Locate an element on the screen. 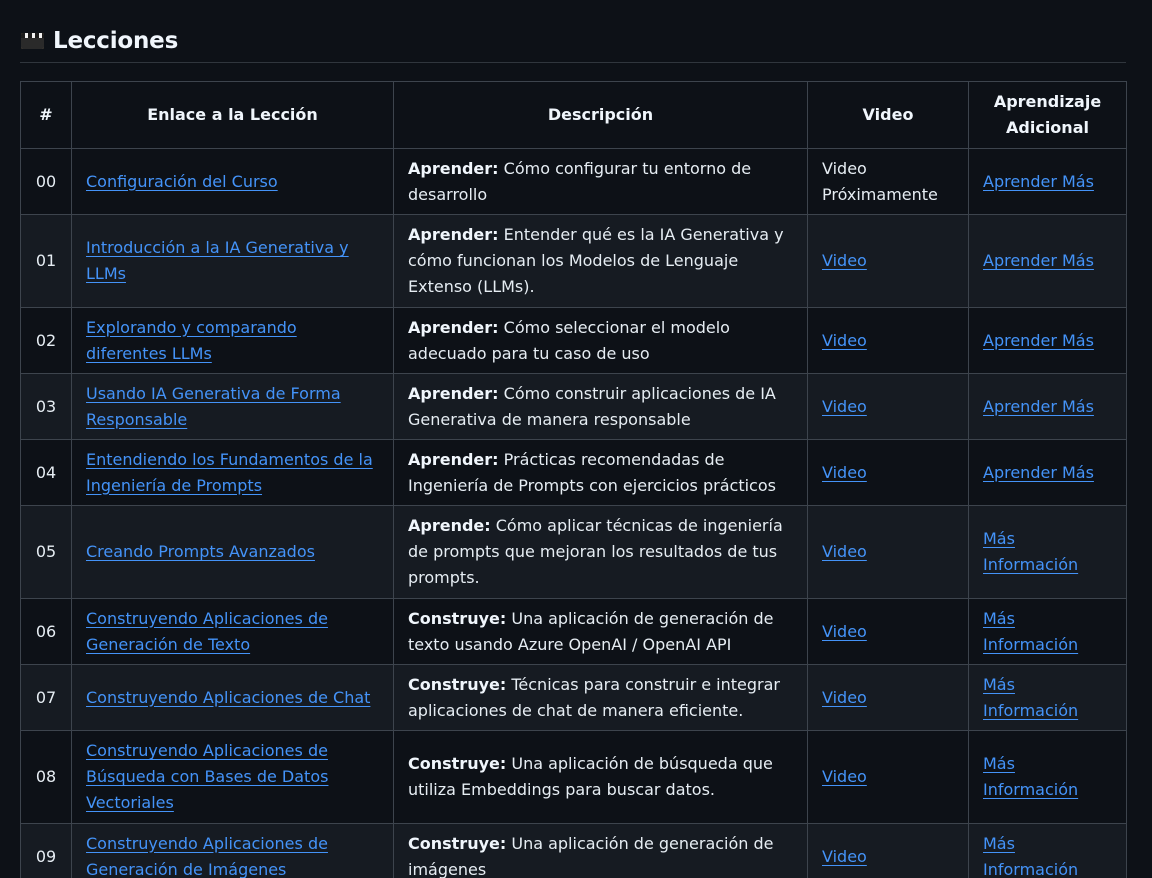  lesson-link-cell: Configuración del Curso is located at coordinates (232, 181).